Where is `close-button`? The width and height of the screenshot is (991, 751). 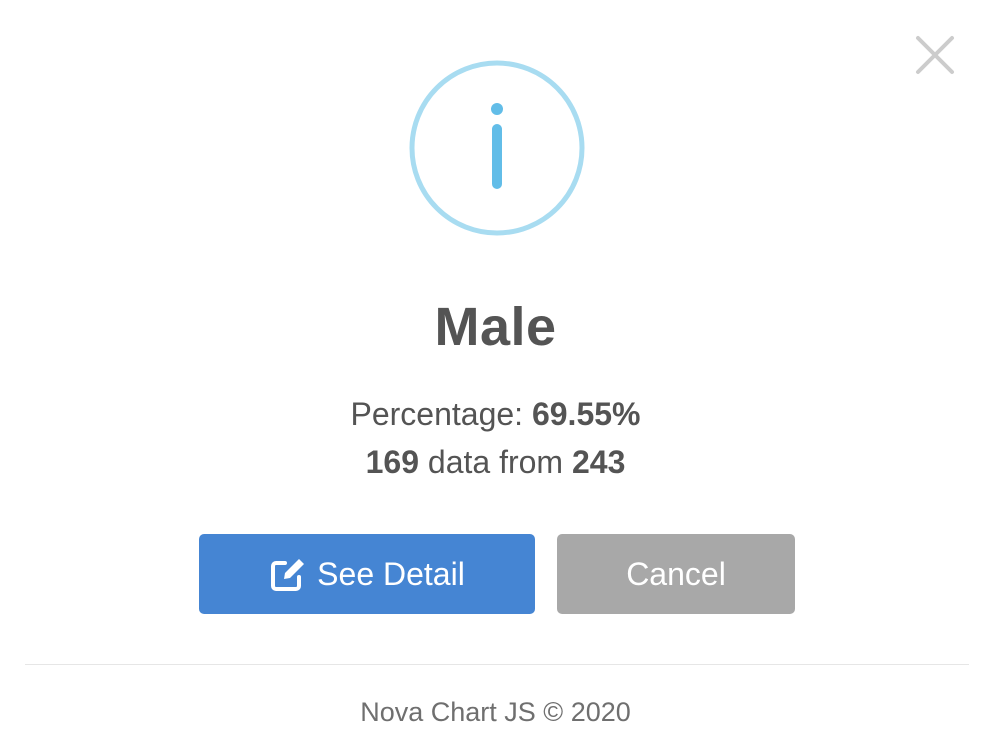 close-button is located at coordinates (935, 55).